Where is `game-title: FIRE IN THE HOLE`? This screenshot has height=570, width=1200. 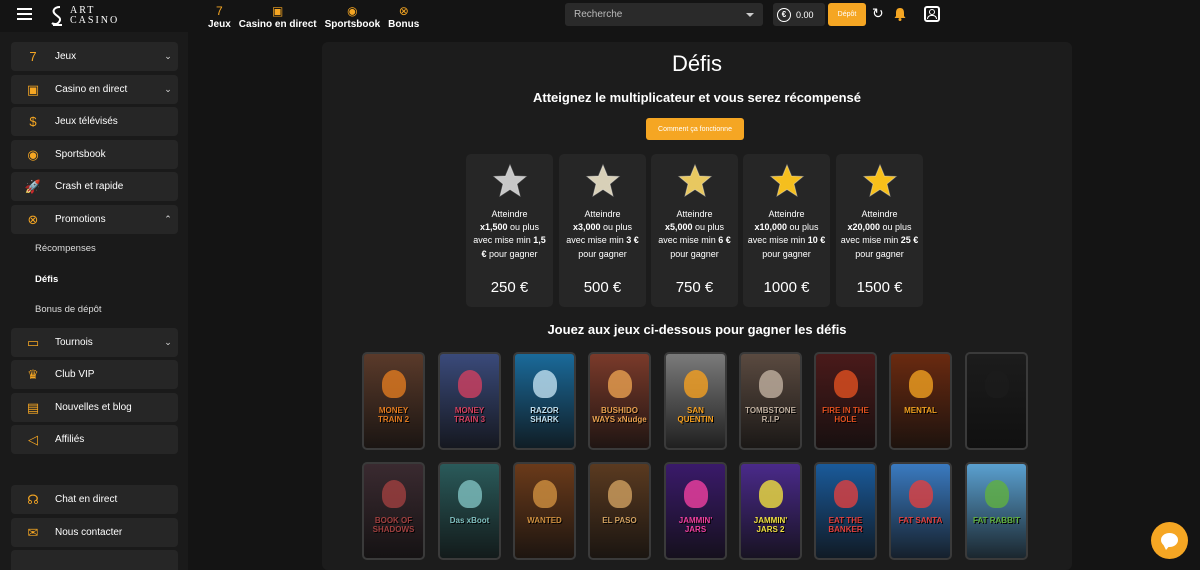 game-title: FIRE IN THE HOLE is located at coordinates (845, 415).